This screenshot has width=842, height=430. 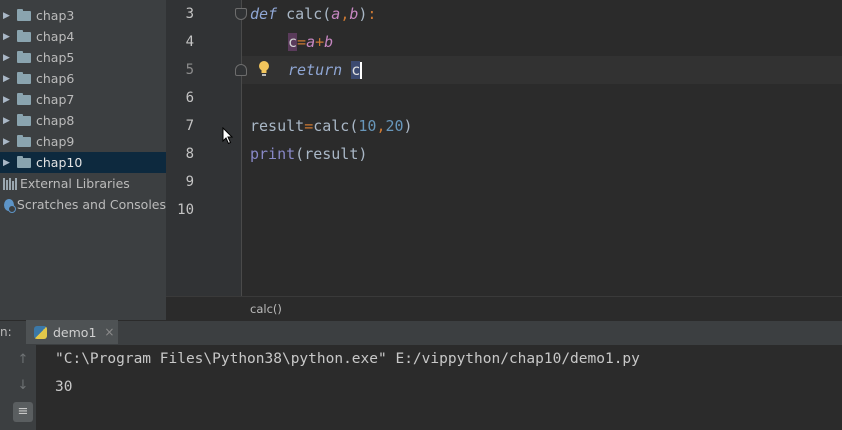 I want to click on line-number: 8, so click(x=189, y=154).